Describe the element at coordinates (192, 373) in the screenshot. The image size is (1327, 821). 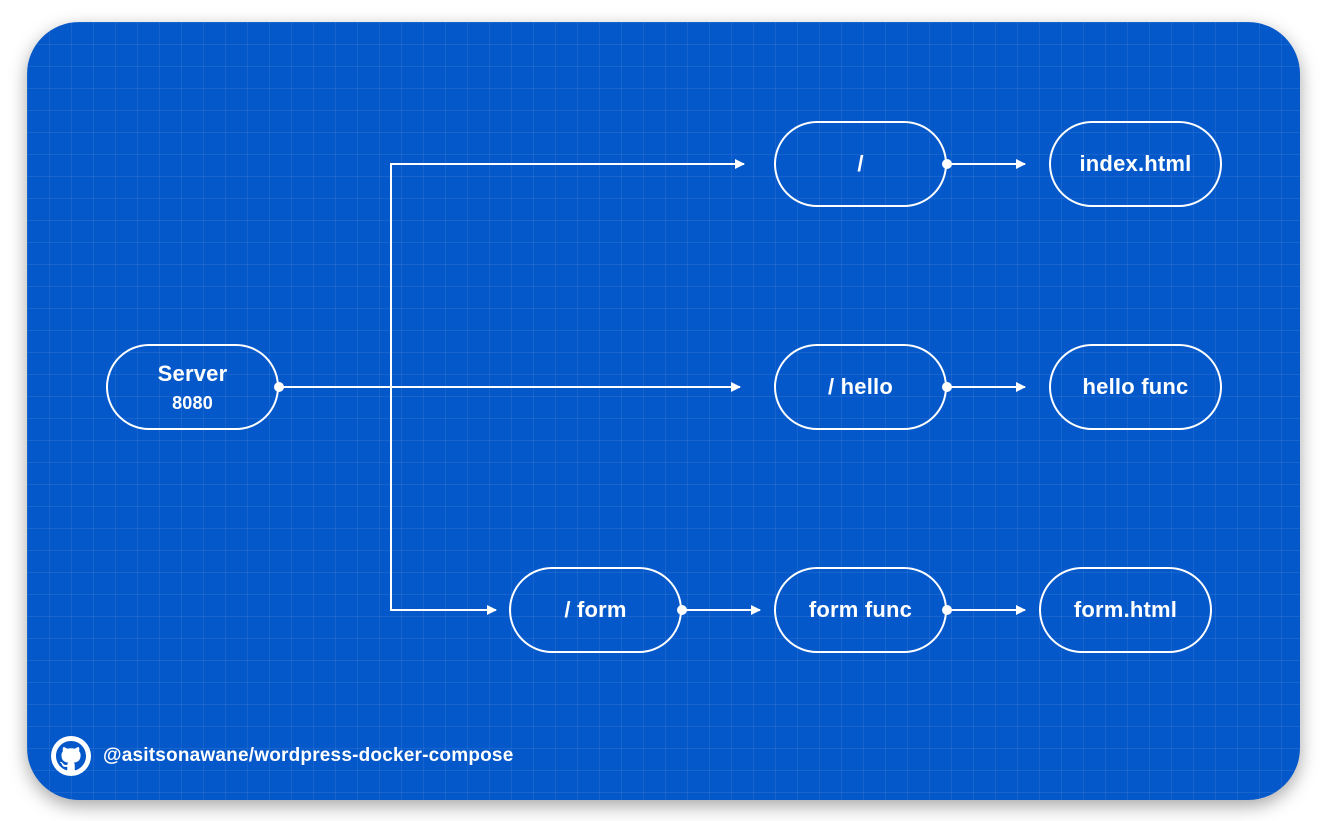
I see `node-server-label: Server` at that location.